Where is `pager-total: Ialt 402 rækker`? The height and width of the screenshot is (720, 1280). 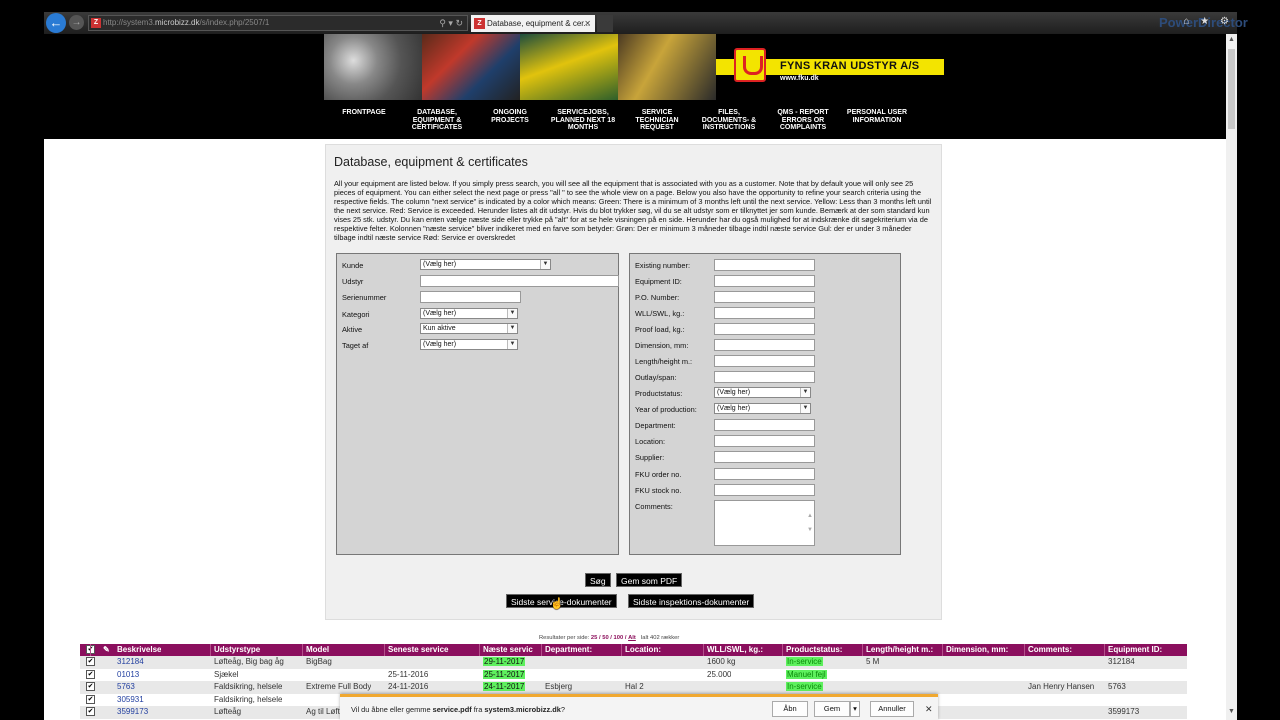 pager-total: Ialt 402 rækker is located at coordinates (660, 638).